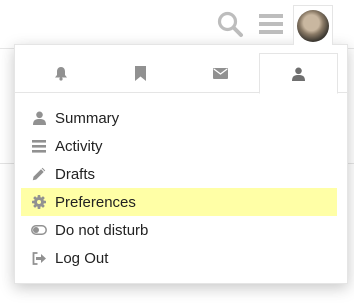 This screenshot has height=306, width=354. I want to click on gear-icon, so click(39, 202).